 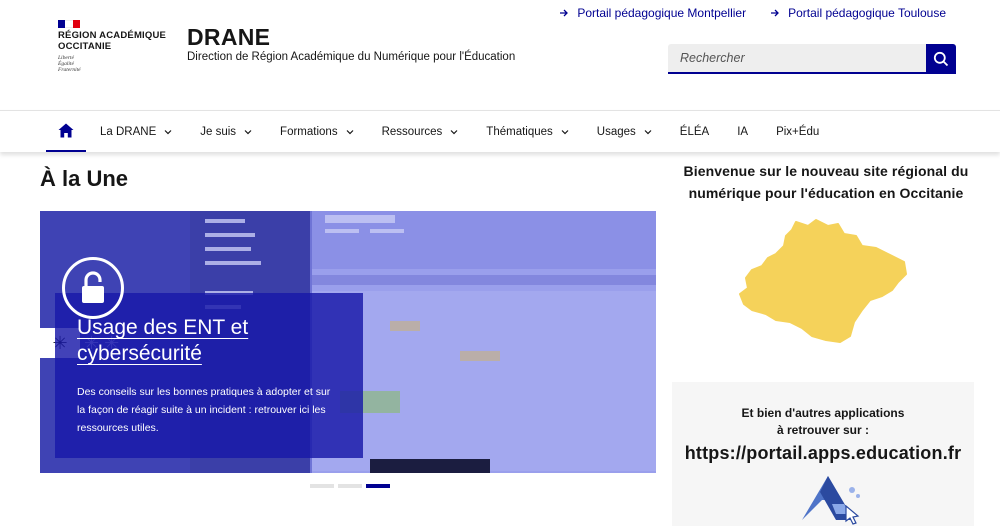 I want to click on slide-title-link: Usage des ENT et cybersécurité, so click(x=162, y=341).